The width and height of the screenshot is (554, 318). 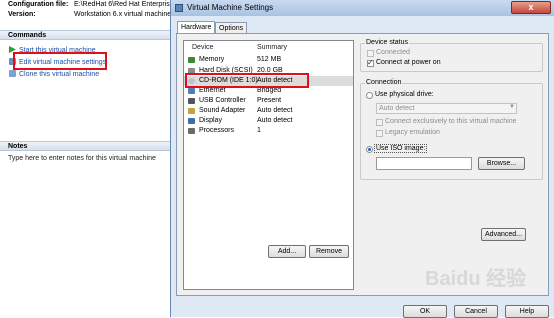 What do you see at coordinates (191, 60) in the screenshot?
I see `memory-icon` at bounding box center [191, 60].